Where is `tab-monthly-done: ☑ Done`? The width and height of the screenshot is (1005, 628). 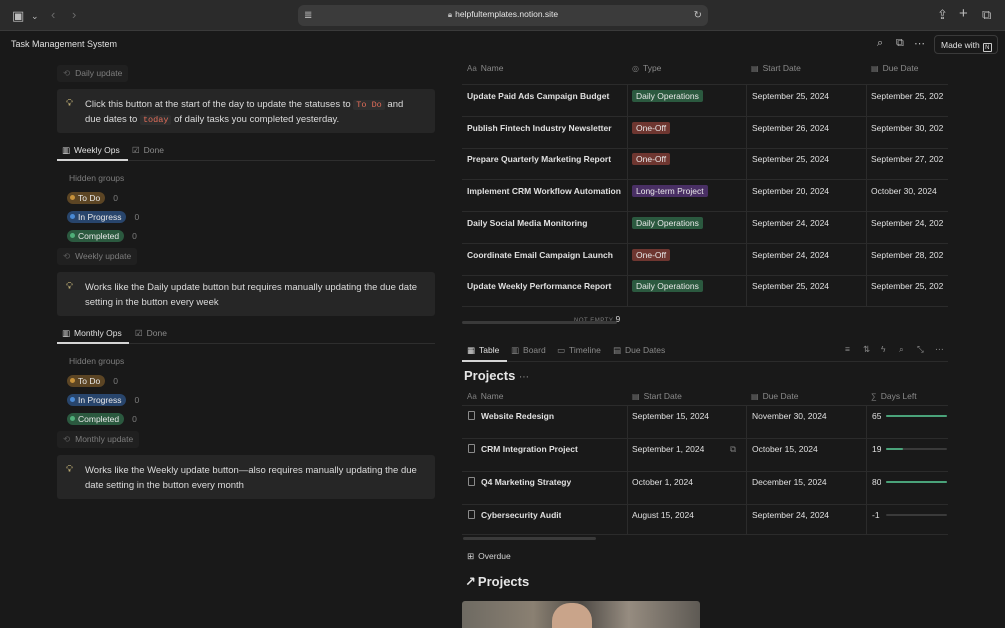 tab-monthly-done: ☑ Done is located at coordinates (151, 333).